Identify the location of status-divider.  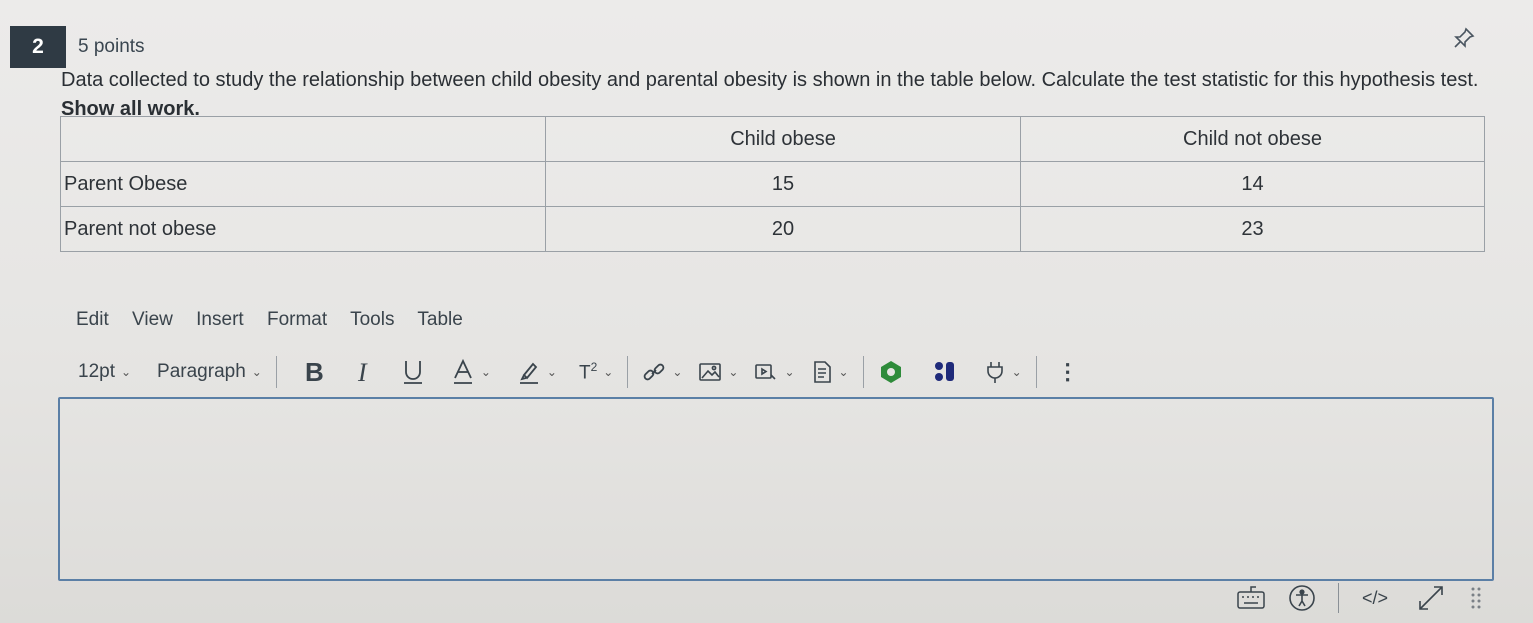
(1338, 598).